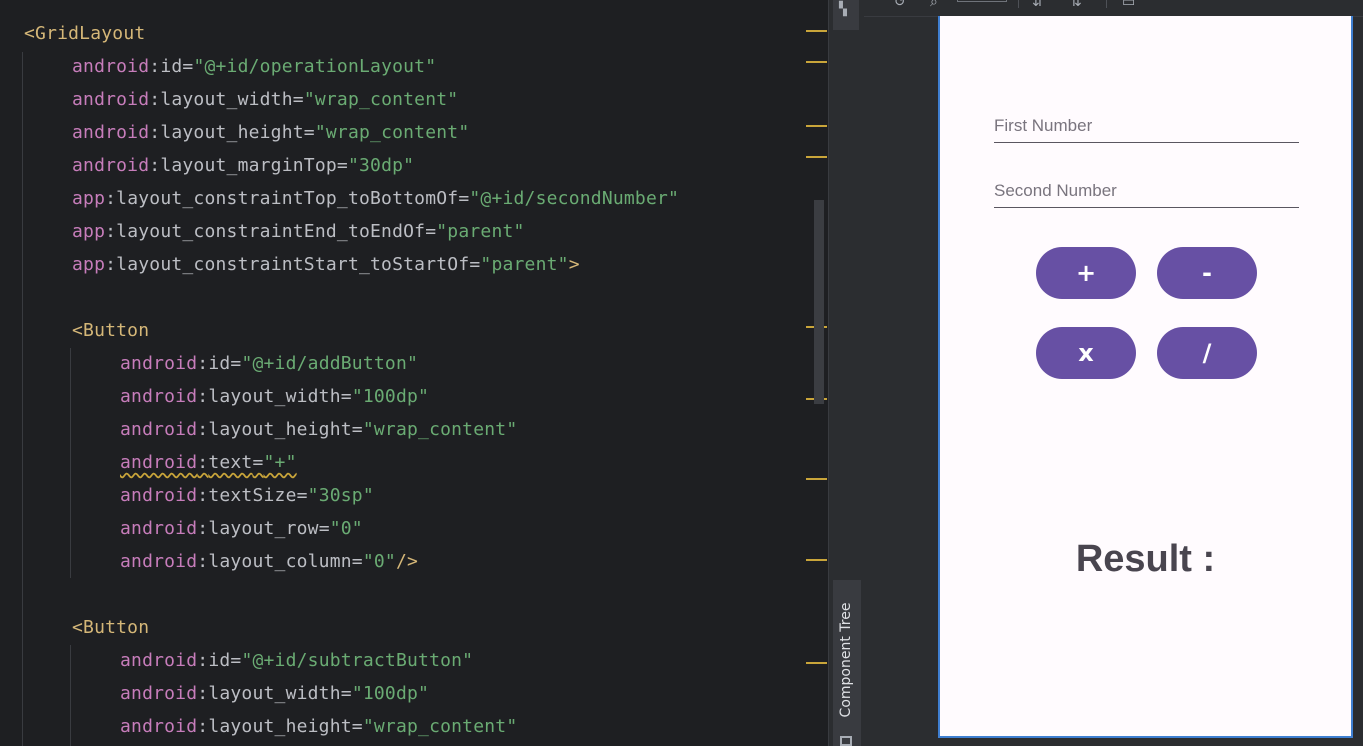 The width and height of the screenshot is (1363, 746). Describe the element at coordinates (846, 741) in the screenshot. I see `component-tree-icon` at that location.